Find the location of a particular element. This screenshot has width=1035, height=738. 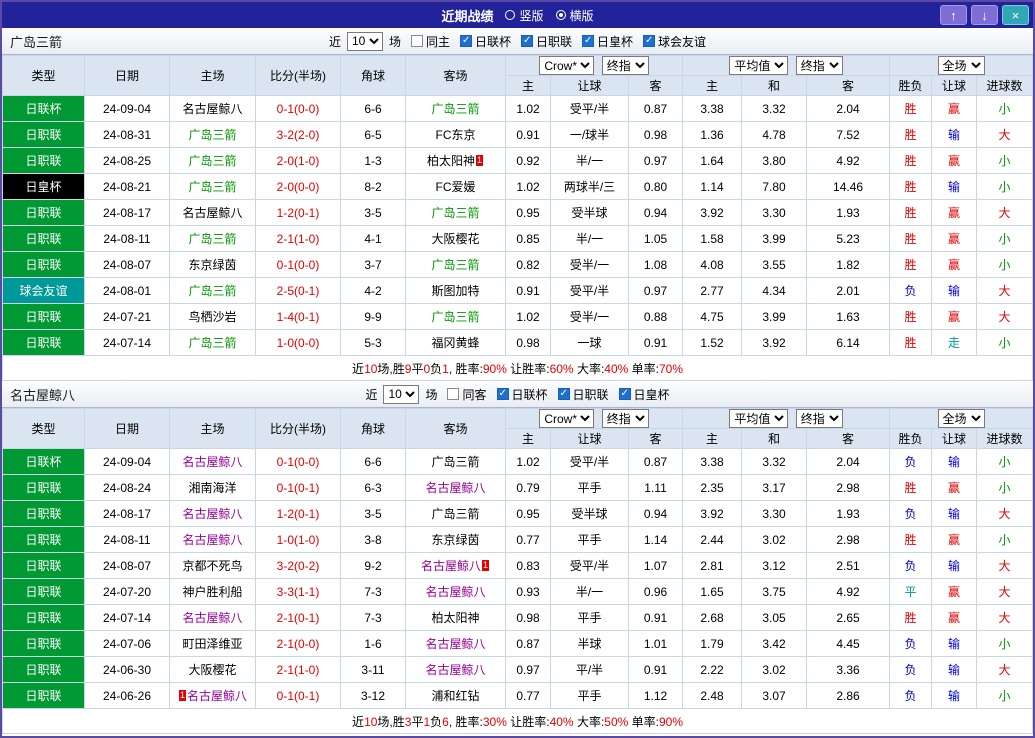

away-team: FC爱媛 is located at coordinates (455, 186).